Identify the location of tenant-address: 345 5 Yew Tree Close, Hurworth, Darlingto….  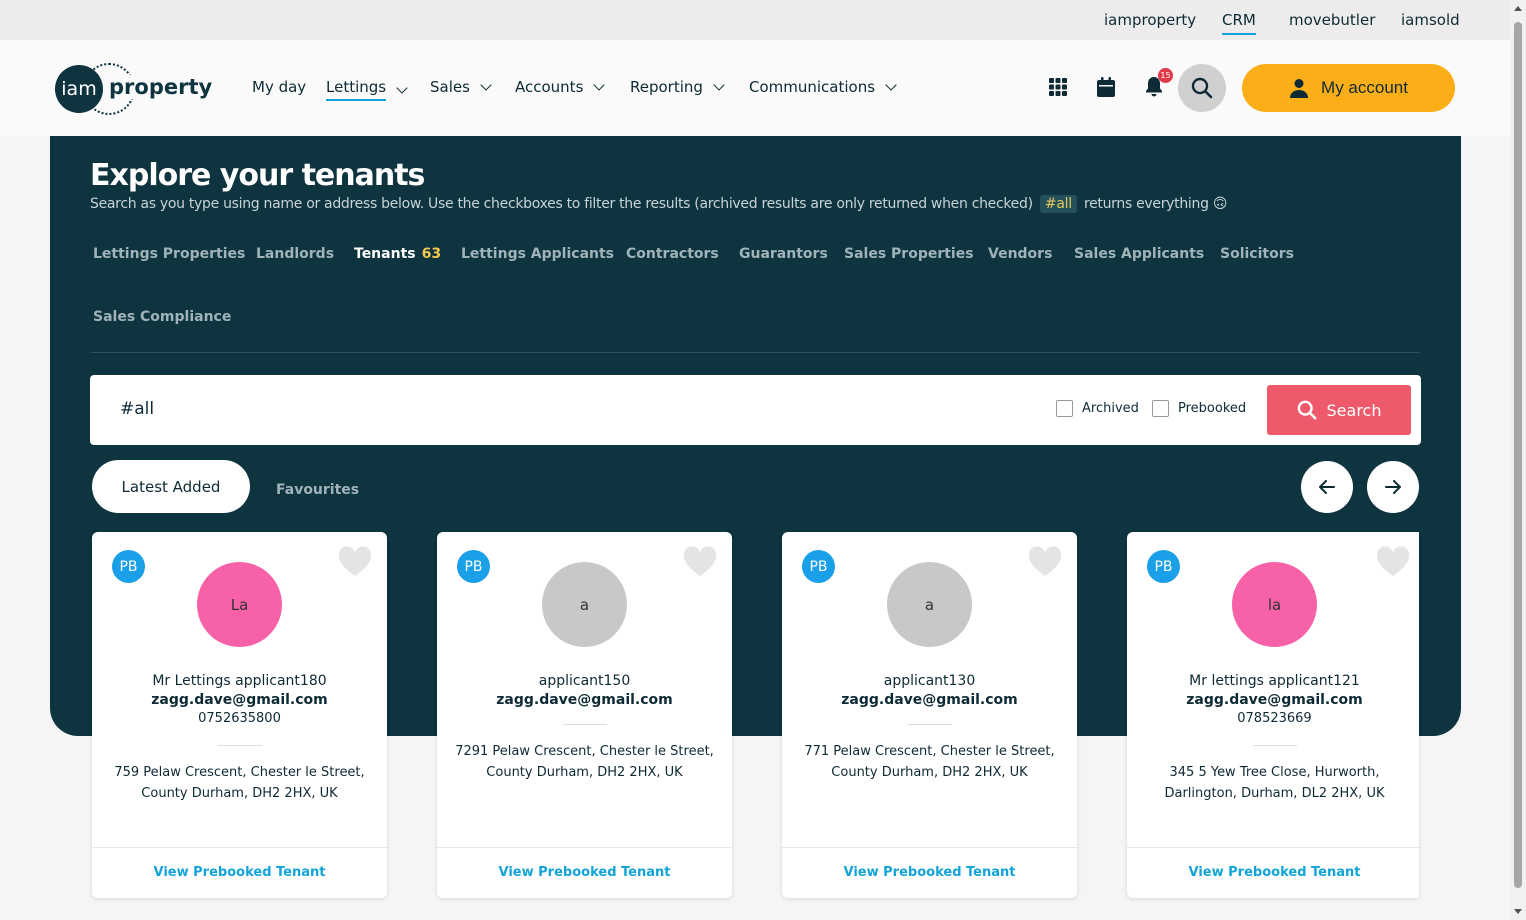
(1274, 783).